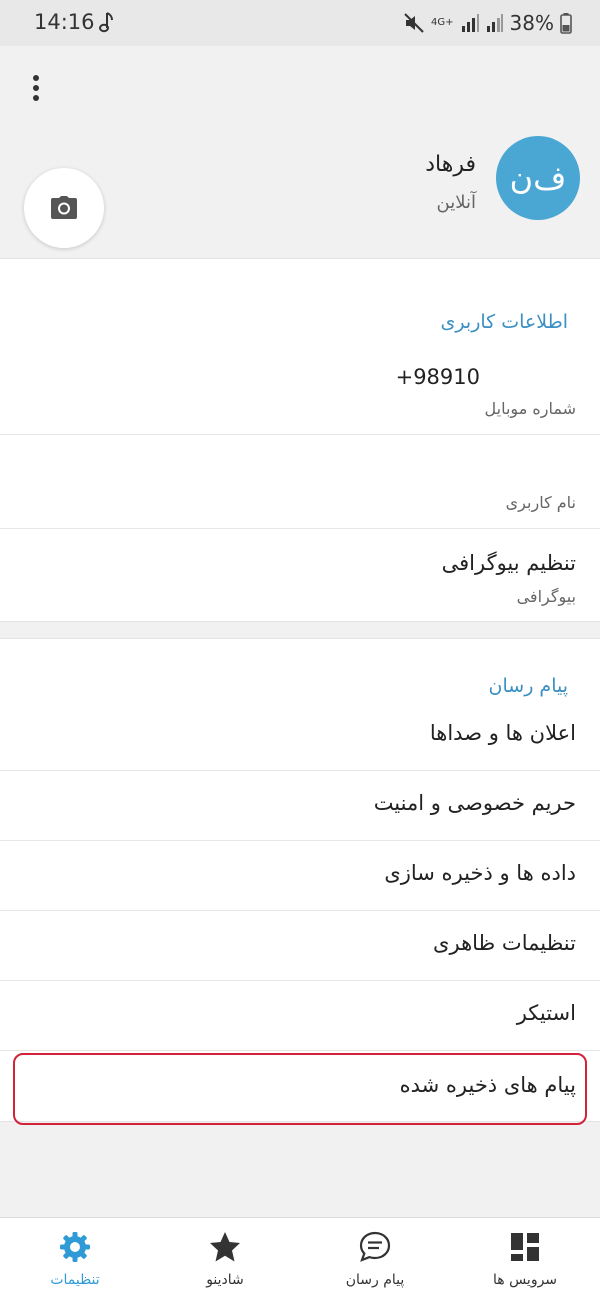 This screenshot has width=600, height=1300. I want to click on bio-row: تنظیم بیوگرافی بیوگرافی, so click(300, 575).